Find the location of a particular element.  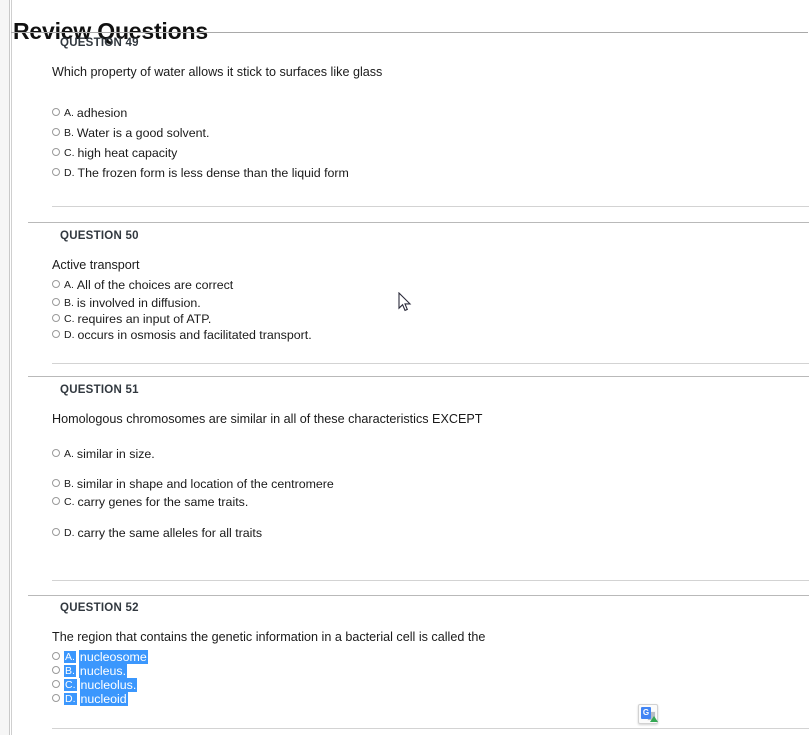

radio-button-51-b is located at coordinates (56, 482).